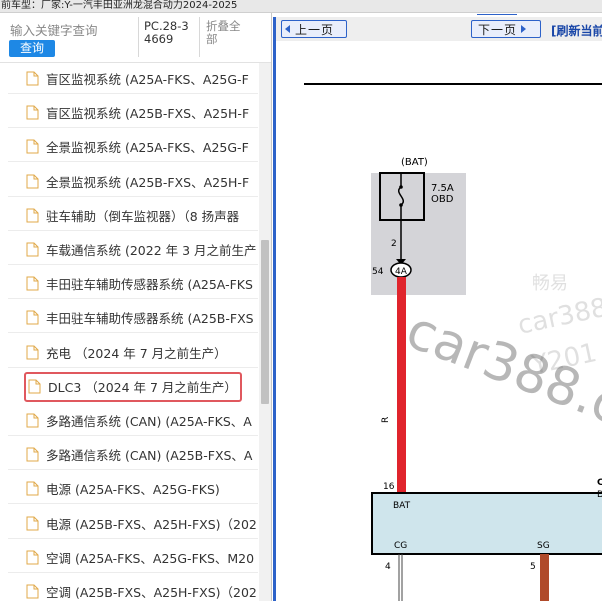  What do you see at coordinates (437, 27) in the screenshot?
I see `viewer-toolbar: 上一页 下一页 [刷新当前` at bounding box center [437, 27].